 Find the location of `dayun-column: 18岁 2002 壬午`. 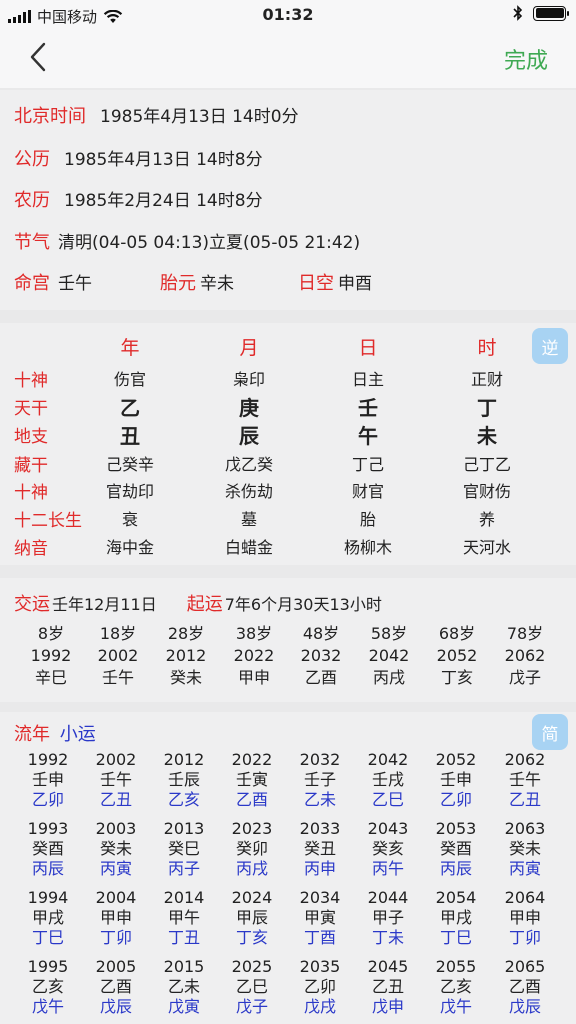

dayun-column: 18岁 2002 壬午 is located at coordinates (118, 656).